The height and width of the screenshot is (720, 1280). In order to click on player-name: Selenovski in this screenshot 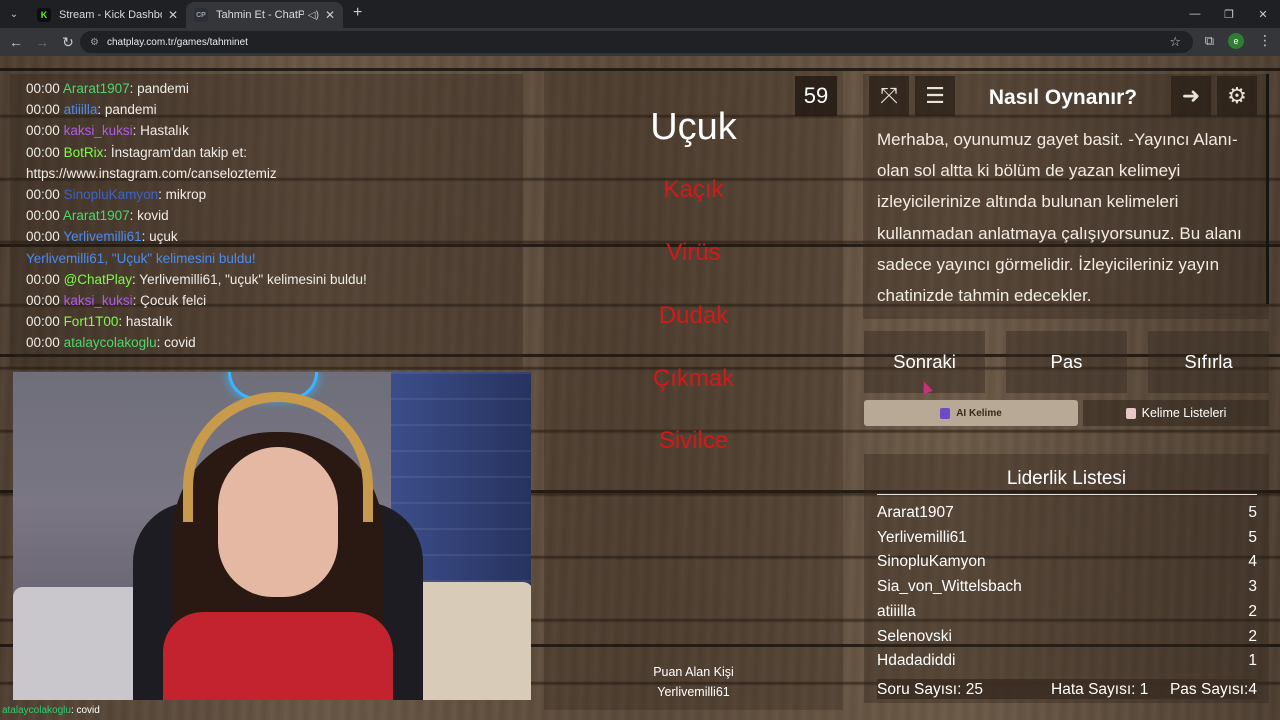, I will do `click(914, 636)`.